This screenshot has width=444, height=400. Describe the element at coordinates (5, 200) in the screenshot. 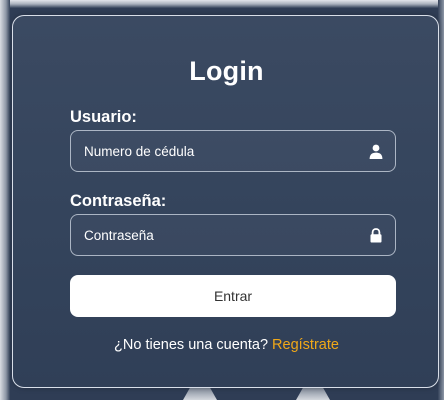

I see `window-edge-left` at that location.